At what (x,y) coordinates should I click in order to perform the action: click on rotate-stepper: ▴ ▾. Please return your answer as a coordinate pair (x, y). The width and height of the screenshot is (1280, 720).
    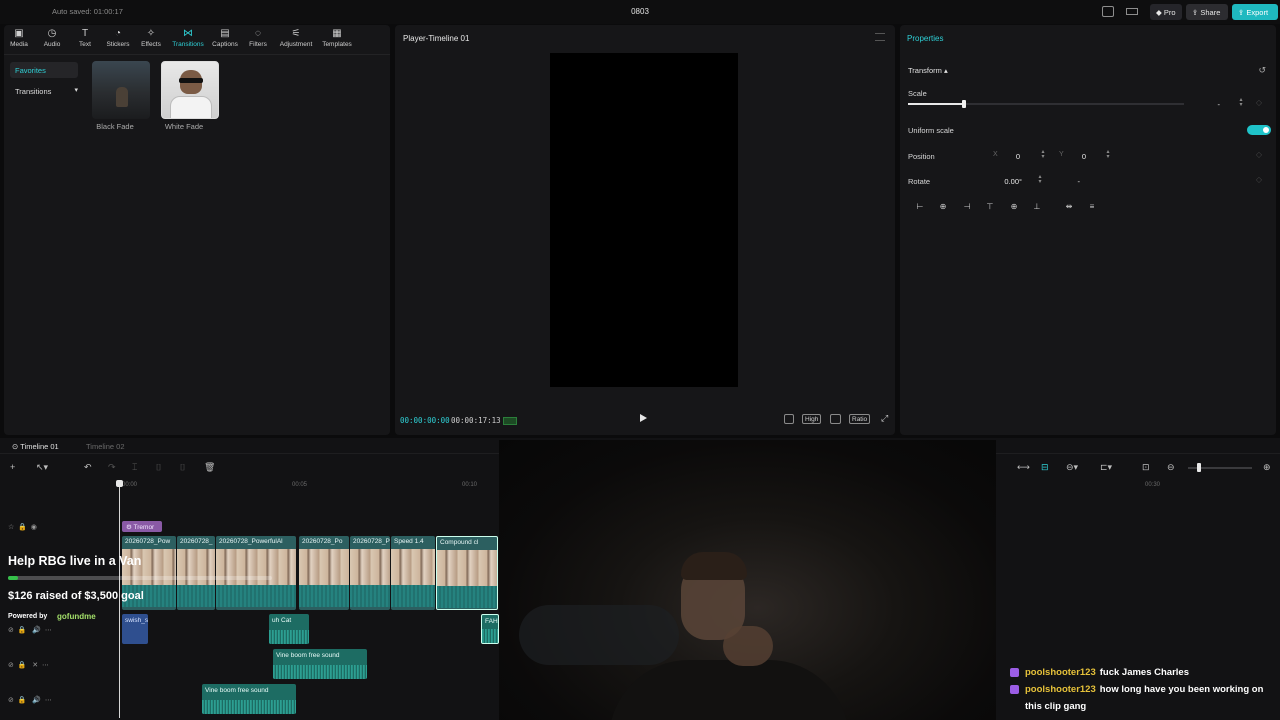
    Looking at the image, I should click on (1040, 179).